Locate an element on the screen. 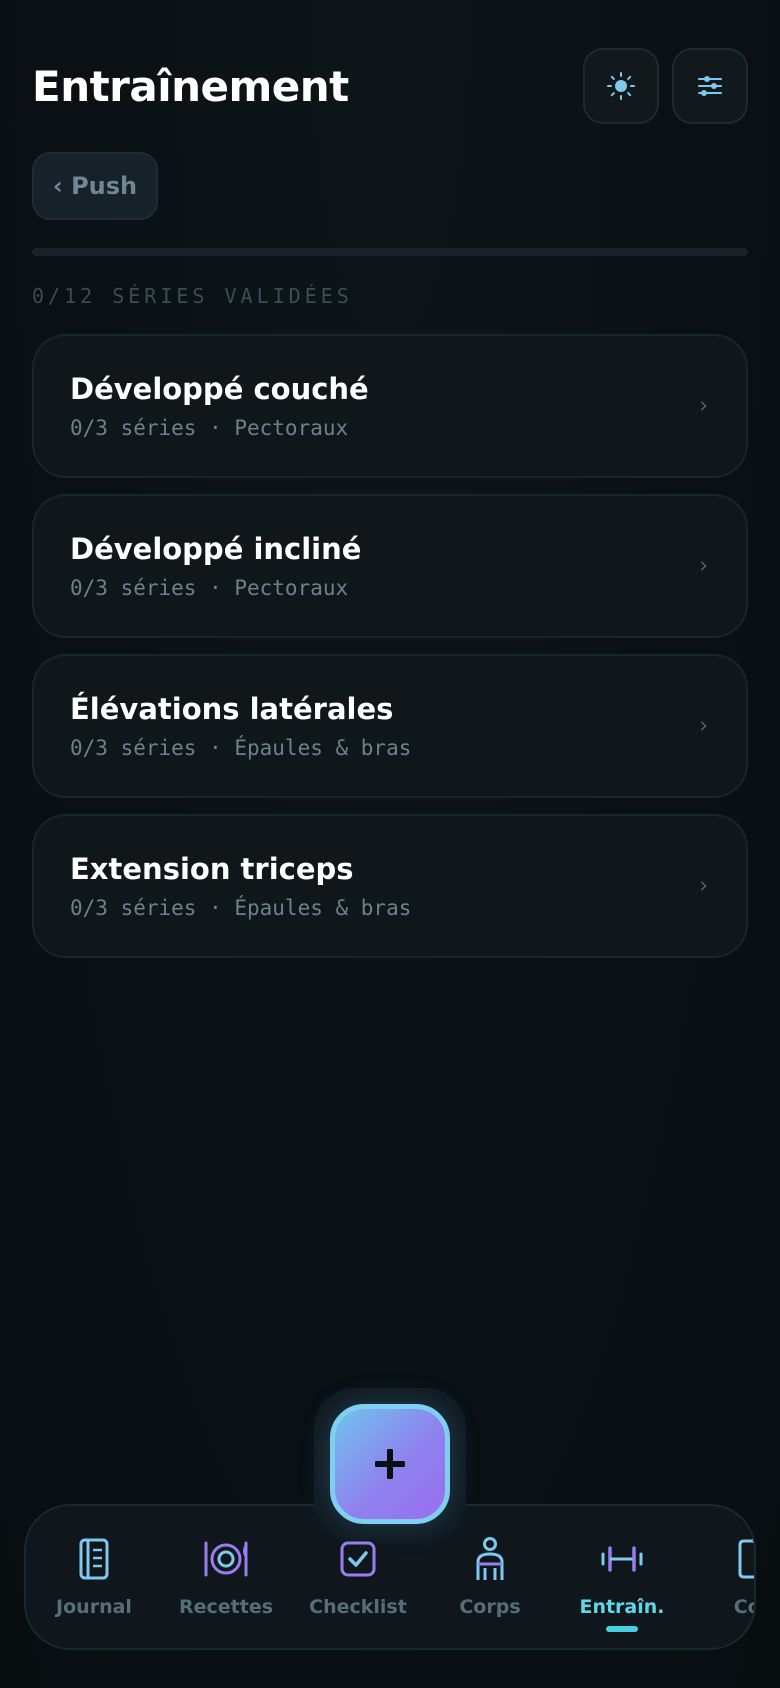 The width and height of the screenshot is (780, 1688). exercise-name: Développé incliné is located at coordinates (216, 549).